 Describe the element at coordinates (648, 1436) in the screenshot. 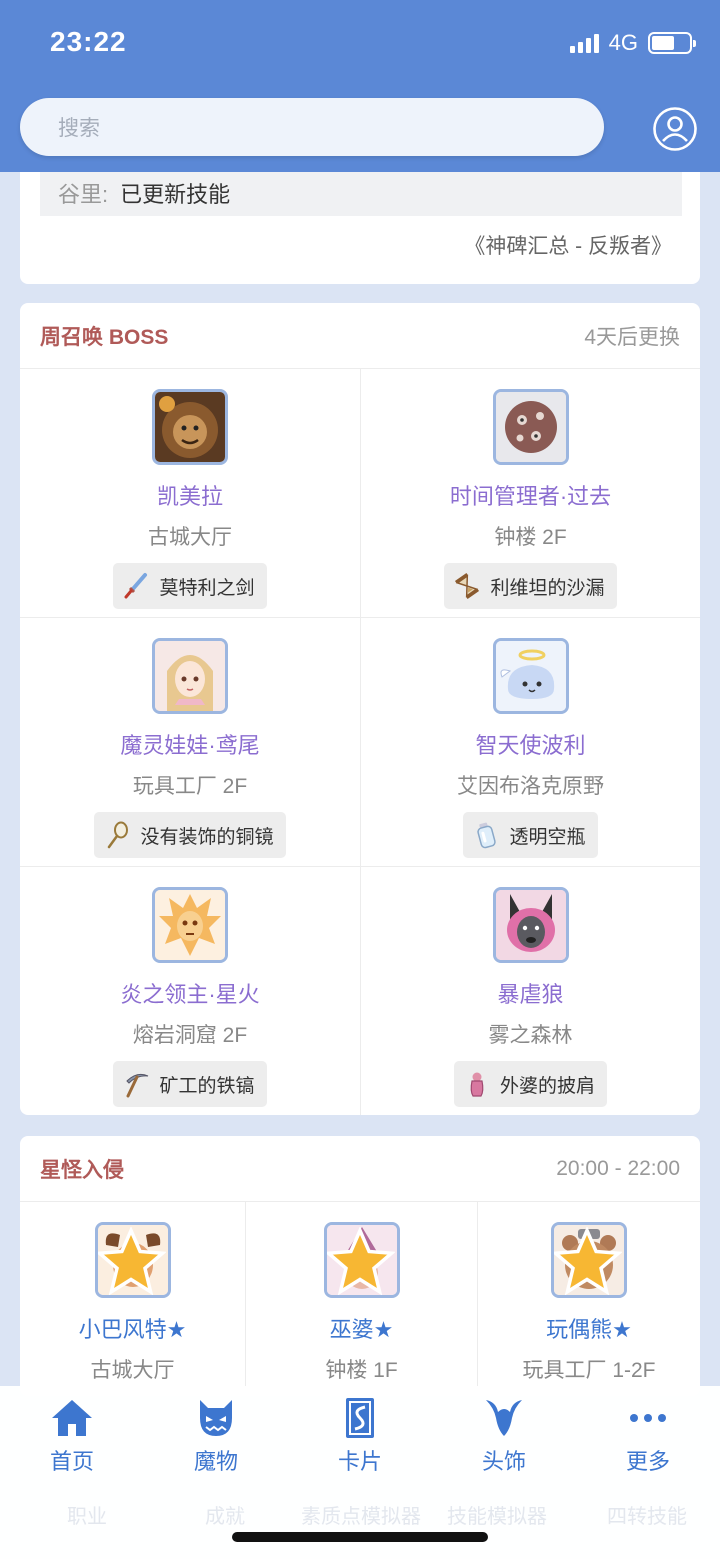

I see `tab-more: 更多` at that location.